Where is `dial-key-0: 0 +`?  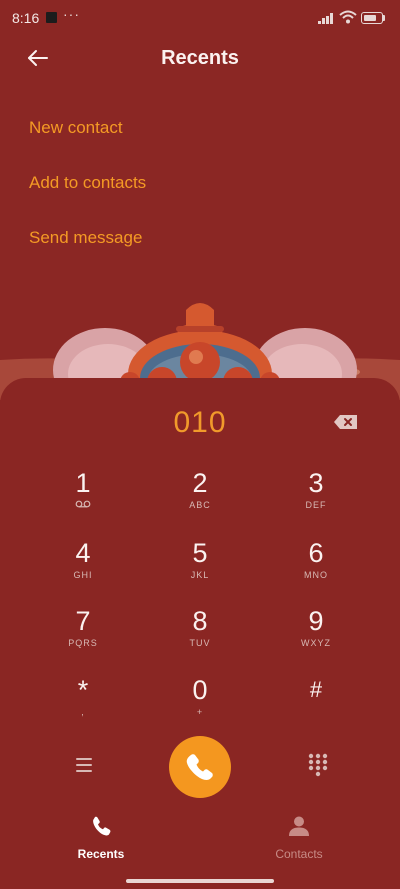
dial-key-0: 0 + is located at coordinates (200, 705).